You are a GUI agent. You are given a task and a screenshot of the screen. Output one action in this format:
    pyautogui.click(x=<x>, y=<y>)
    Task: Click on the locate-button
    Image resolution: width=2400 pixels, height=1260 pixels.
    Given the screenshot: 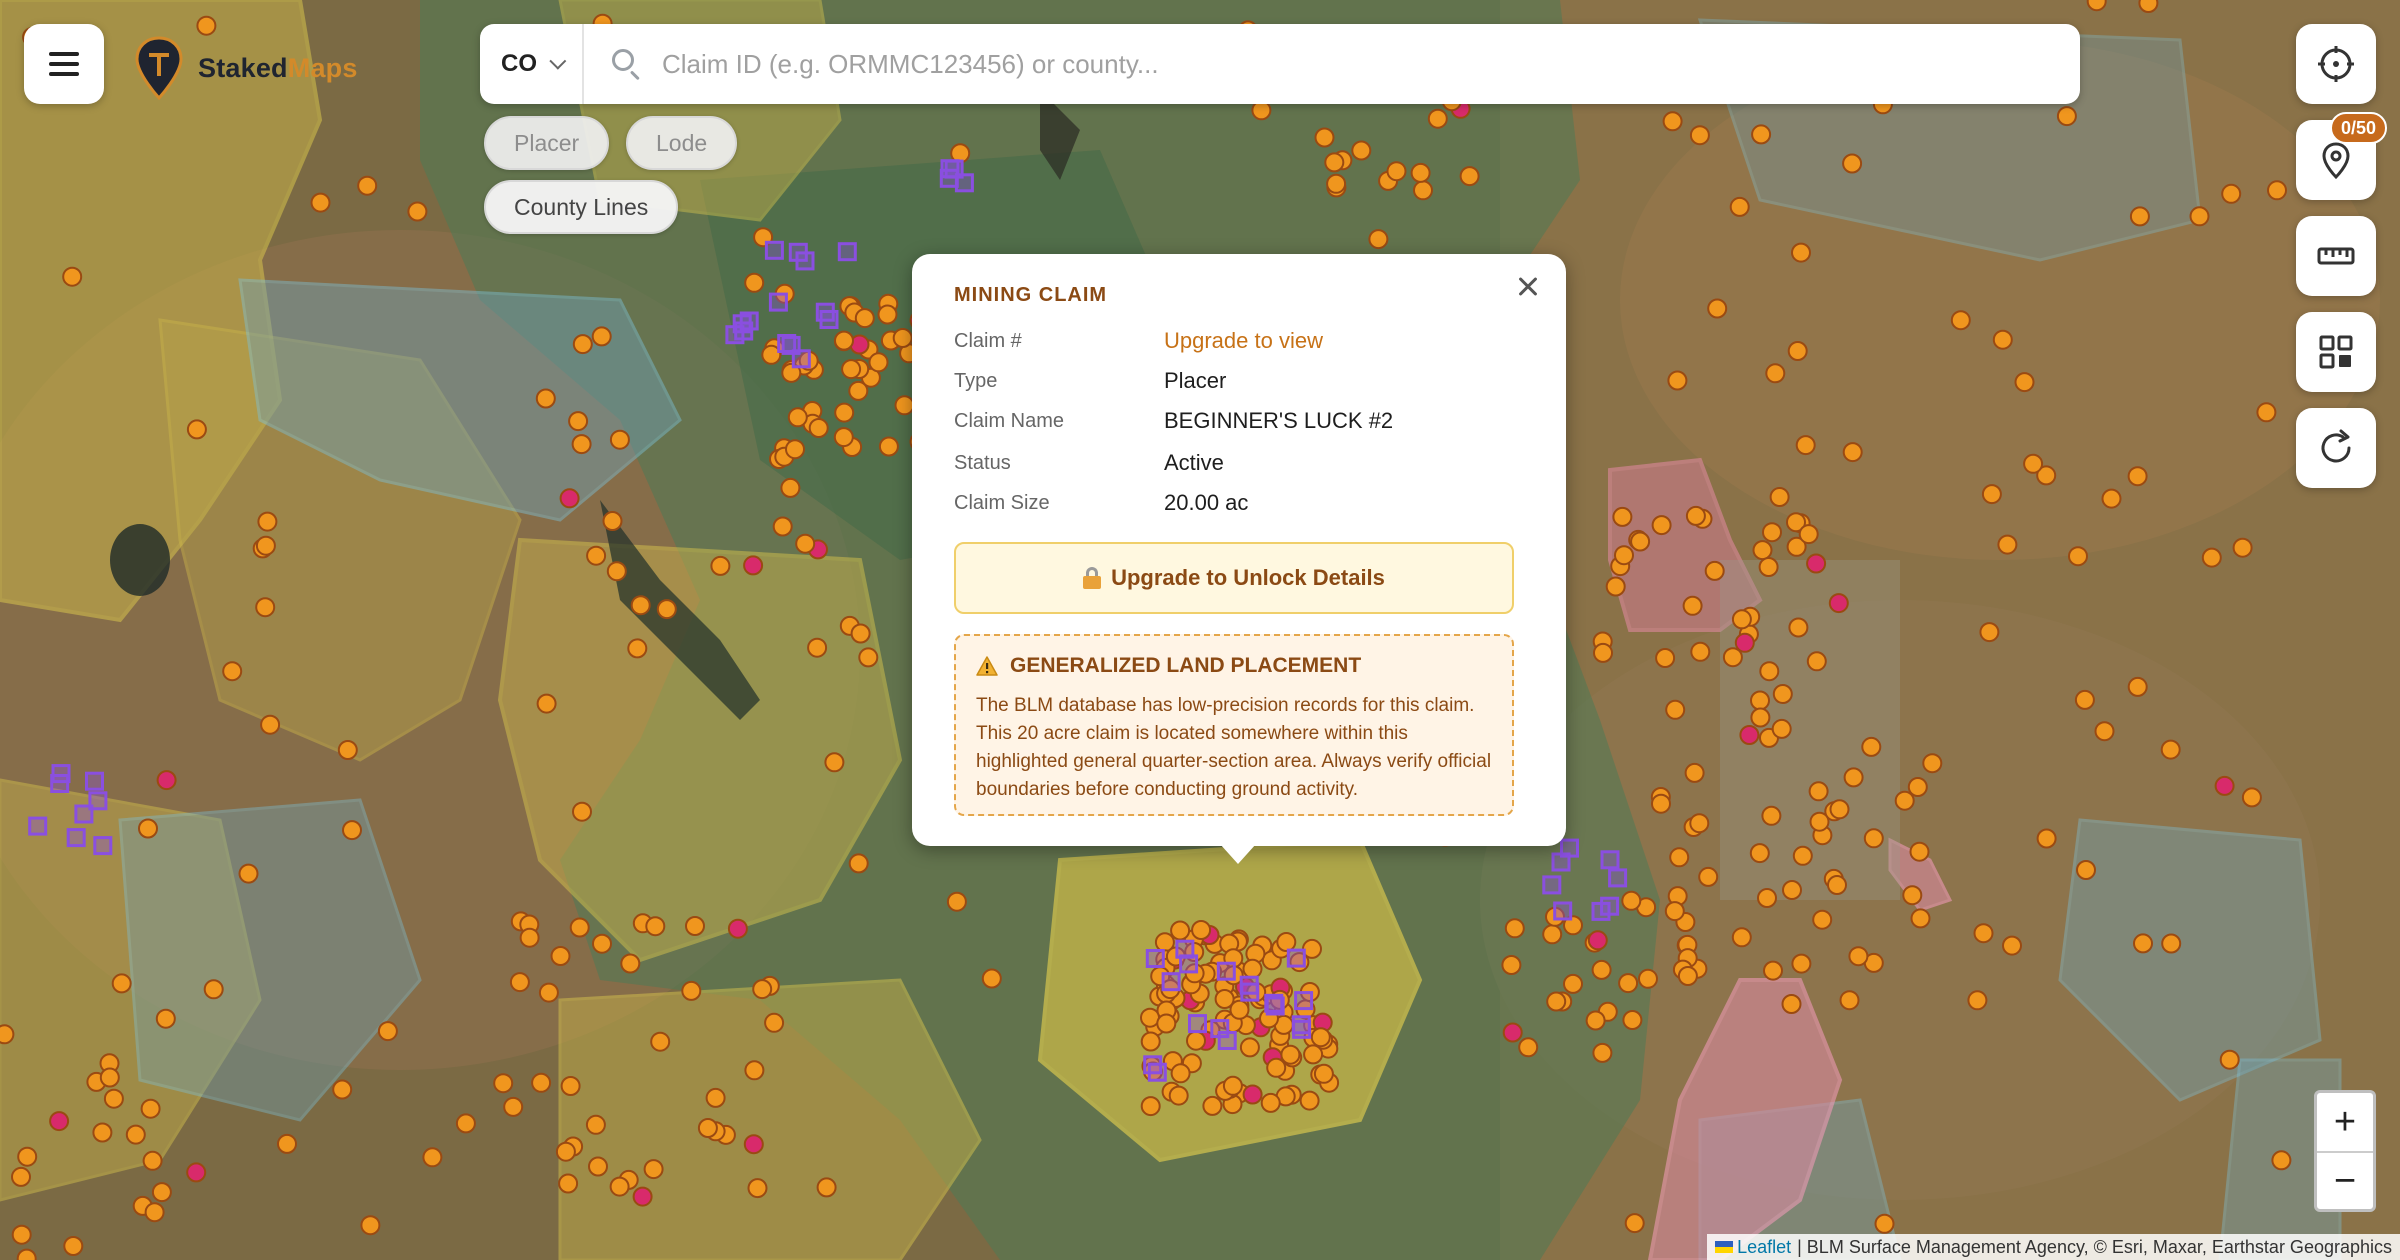 What is the action you would take?
    pyautogui.click(x=2336, y=64)
    